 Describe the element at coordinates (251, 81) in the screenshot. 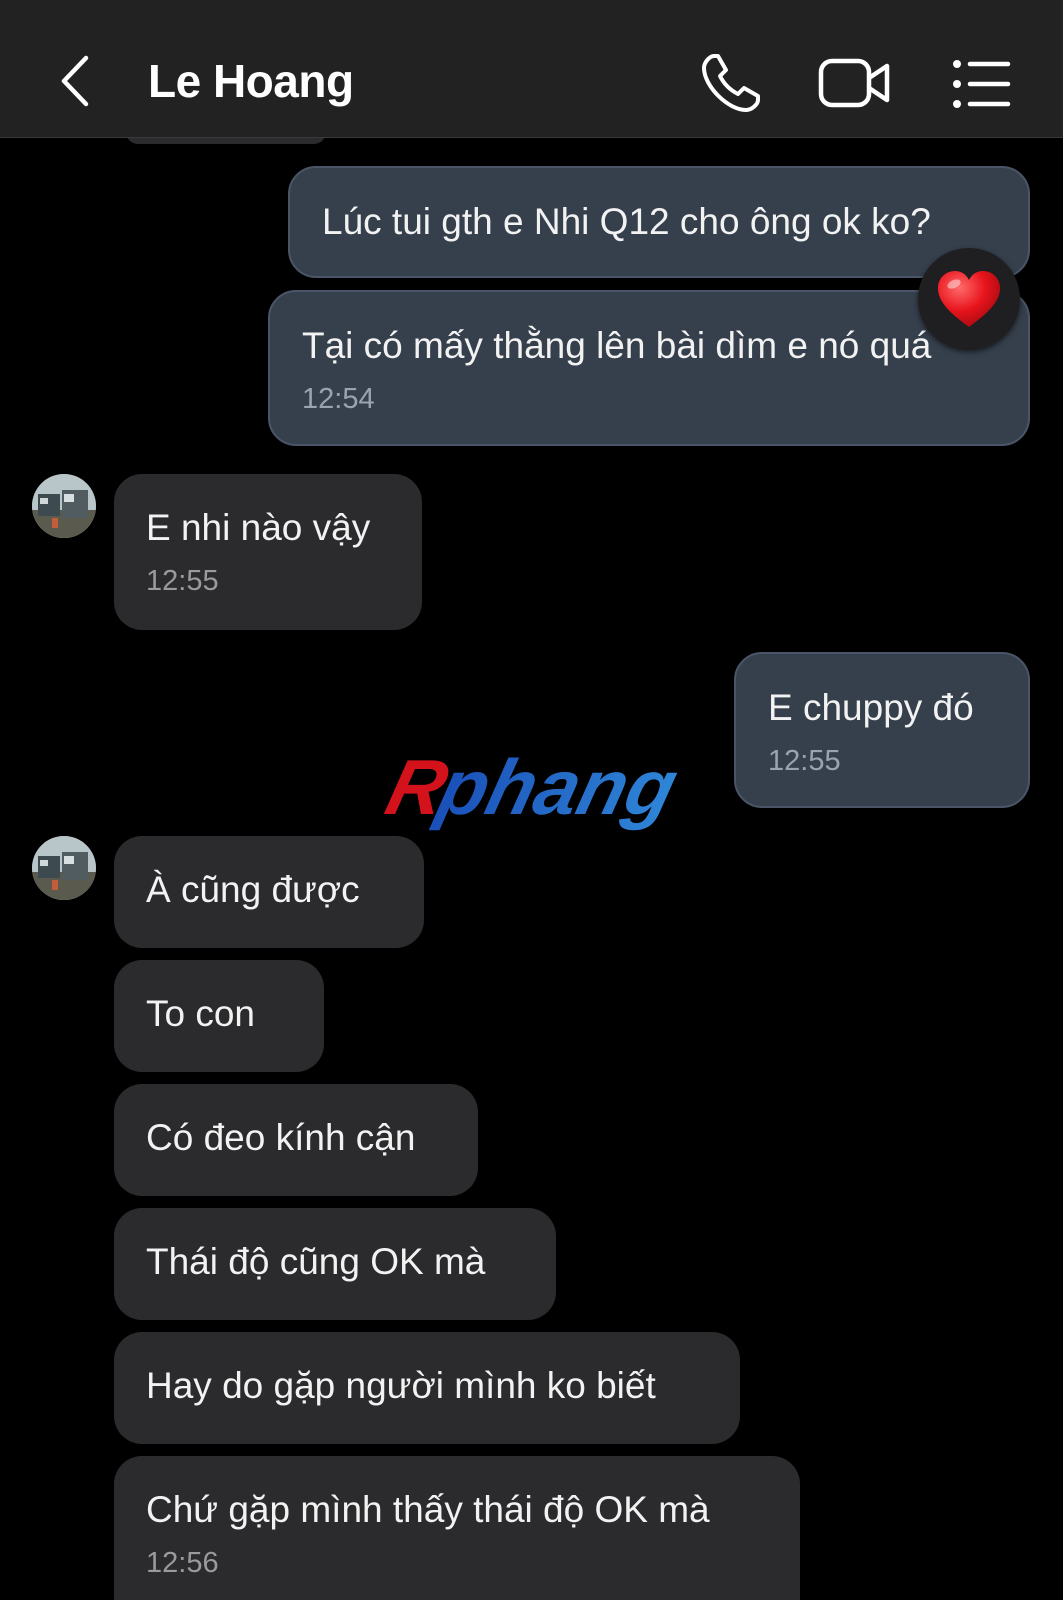

I see `contact-name: Le Hoang` at that location.